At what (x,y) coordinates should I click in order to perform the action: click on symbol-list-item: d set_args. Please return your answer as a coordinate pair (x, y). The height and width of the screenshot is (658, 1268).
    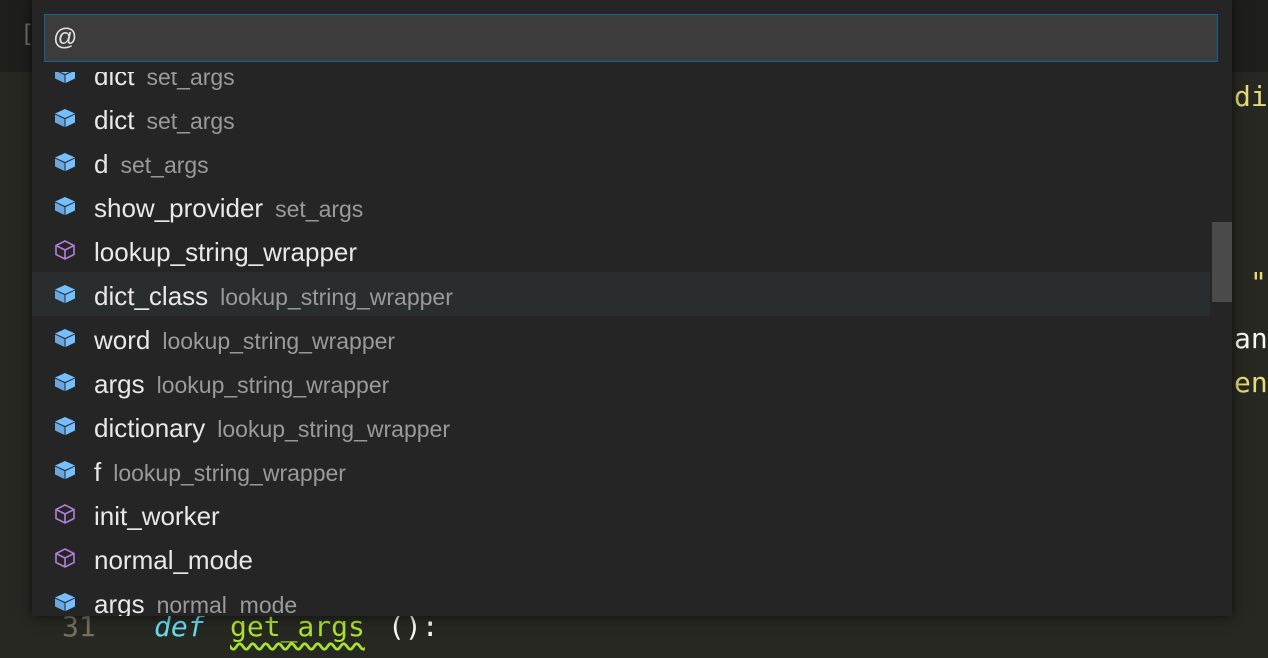
    Looking at the image, I should click on (621, 162).